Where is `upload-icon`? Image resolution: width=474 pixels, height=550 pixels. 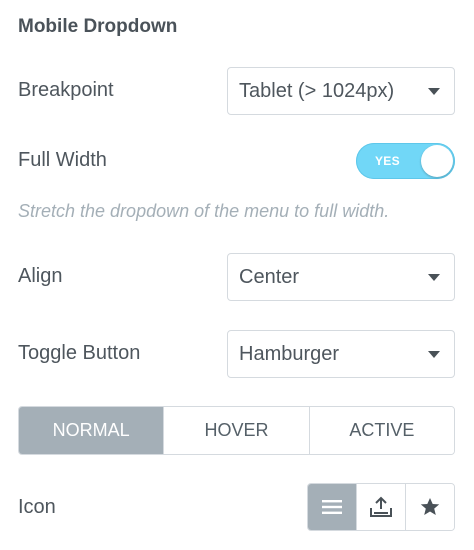 upload-icon is located at coordinates (381, 506).